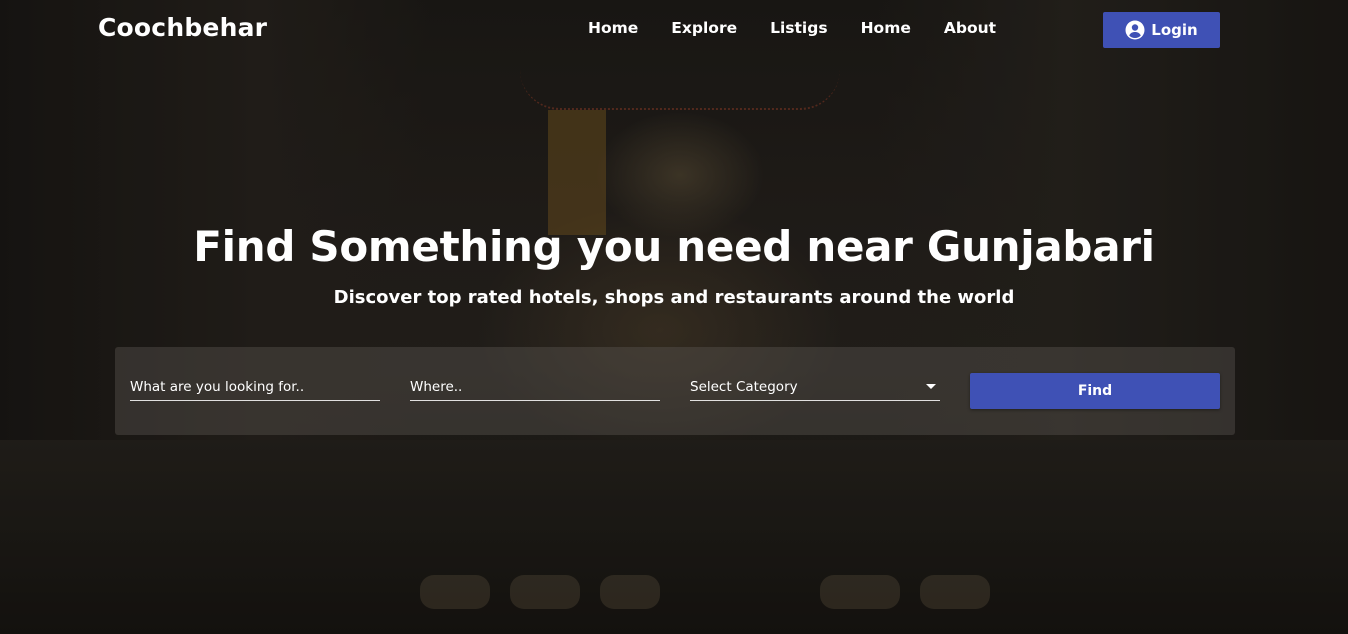 This screenshot has height=634, width=1348. Describe the element at coordinates (815, 387) in the screenshot. I see `category-select: Select Category` at that location.